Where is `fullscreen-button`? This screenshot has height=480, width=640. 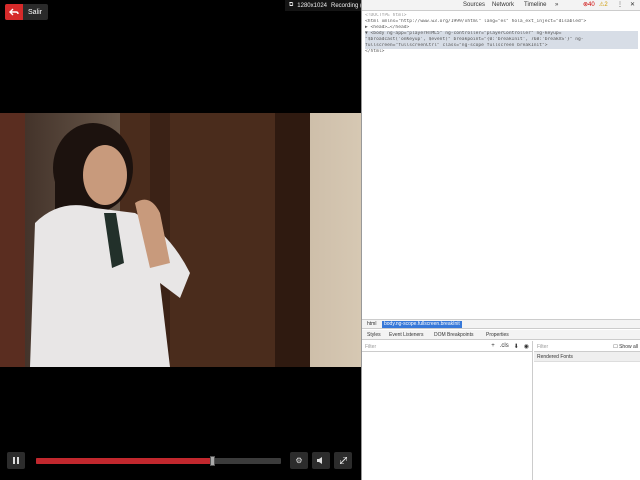 fullscreen-button is located at coordinates (343, 460).